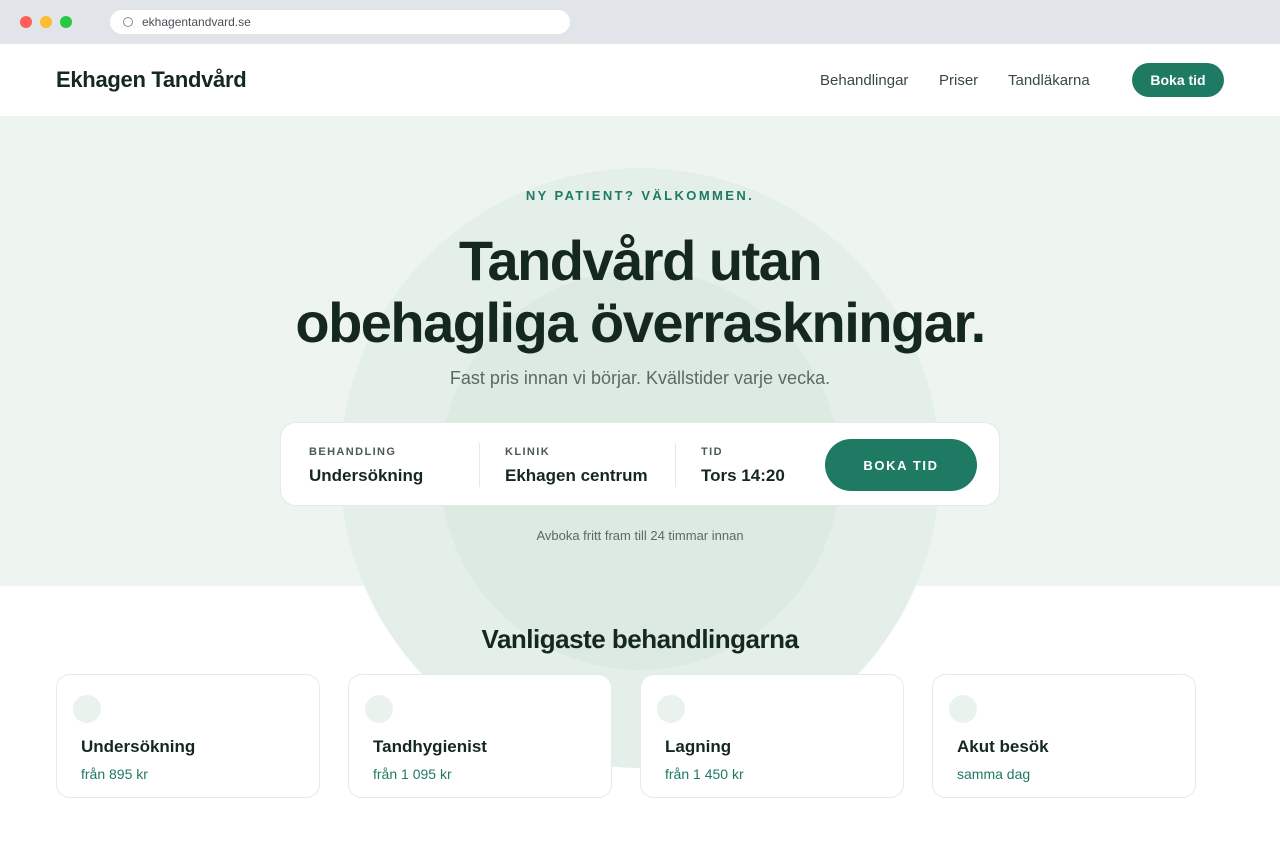  What do you see at coordinates (640, 639) in the screenshot?
I see `treatments-title: Vanligaste behandlingarna` at bounding box center [640, 639].